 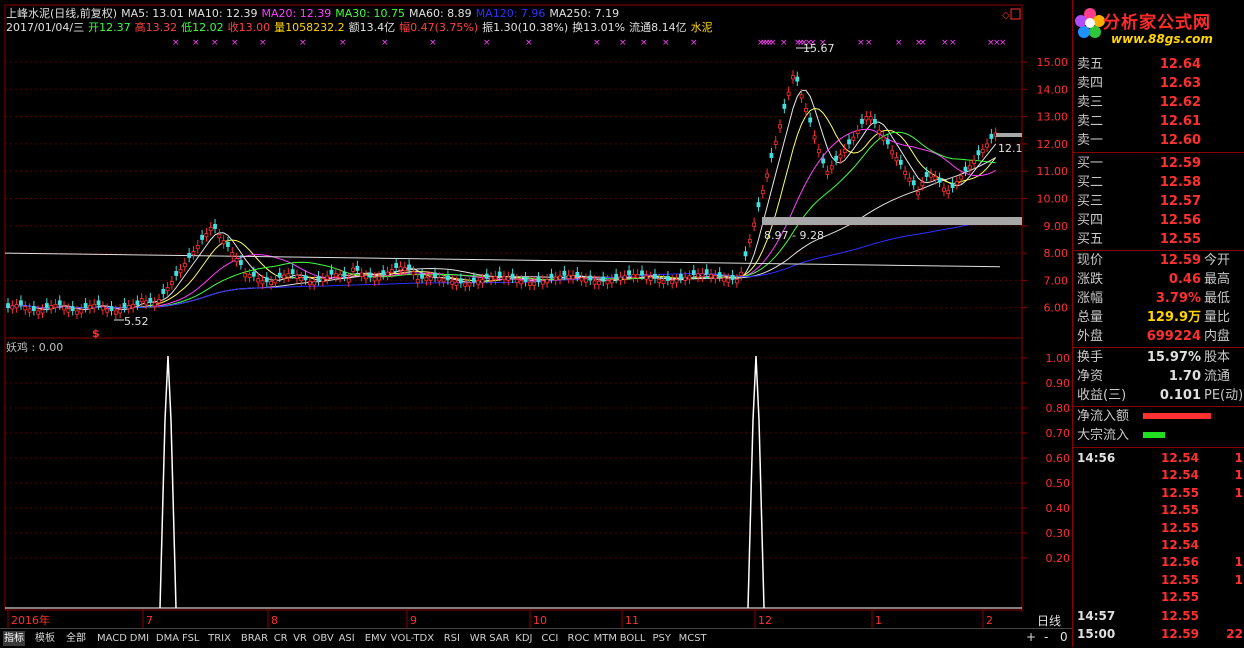 I want to click on diamond-icon: ◇, so click(x=1006, y=15).